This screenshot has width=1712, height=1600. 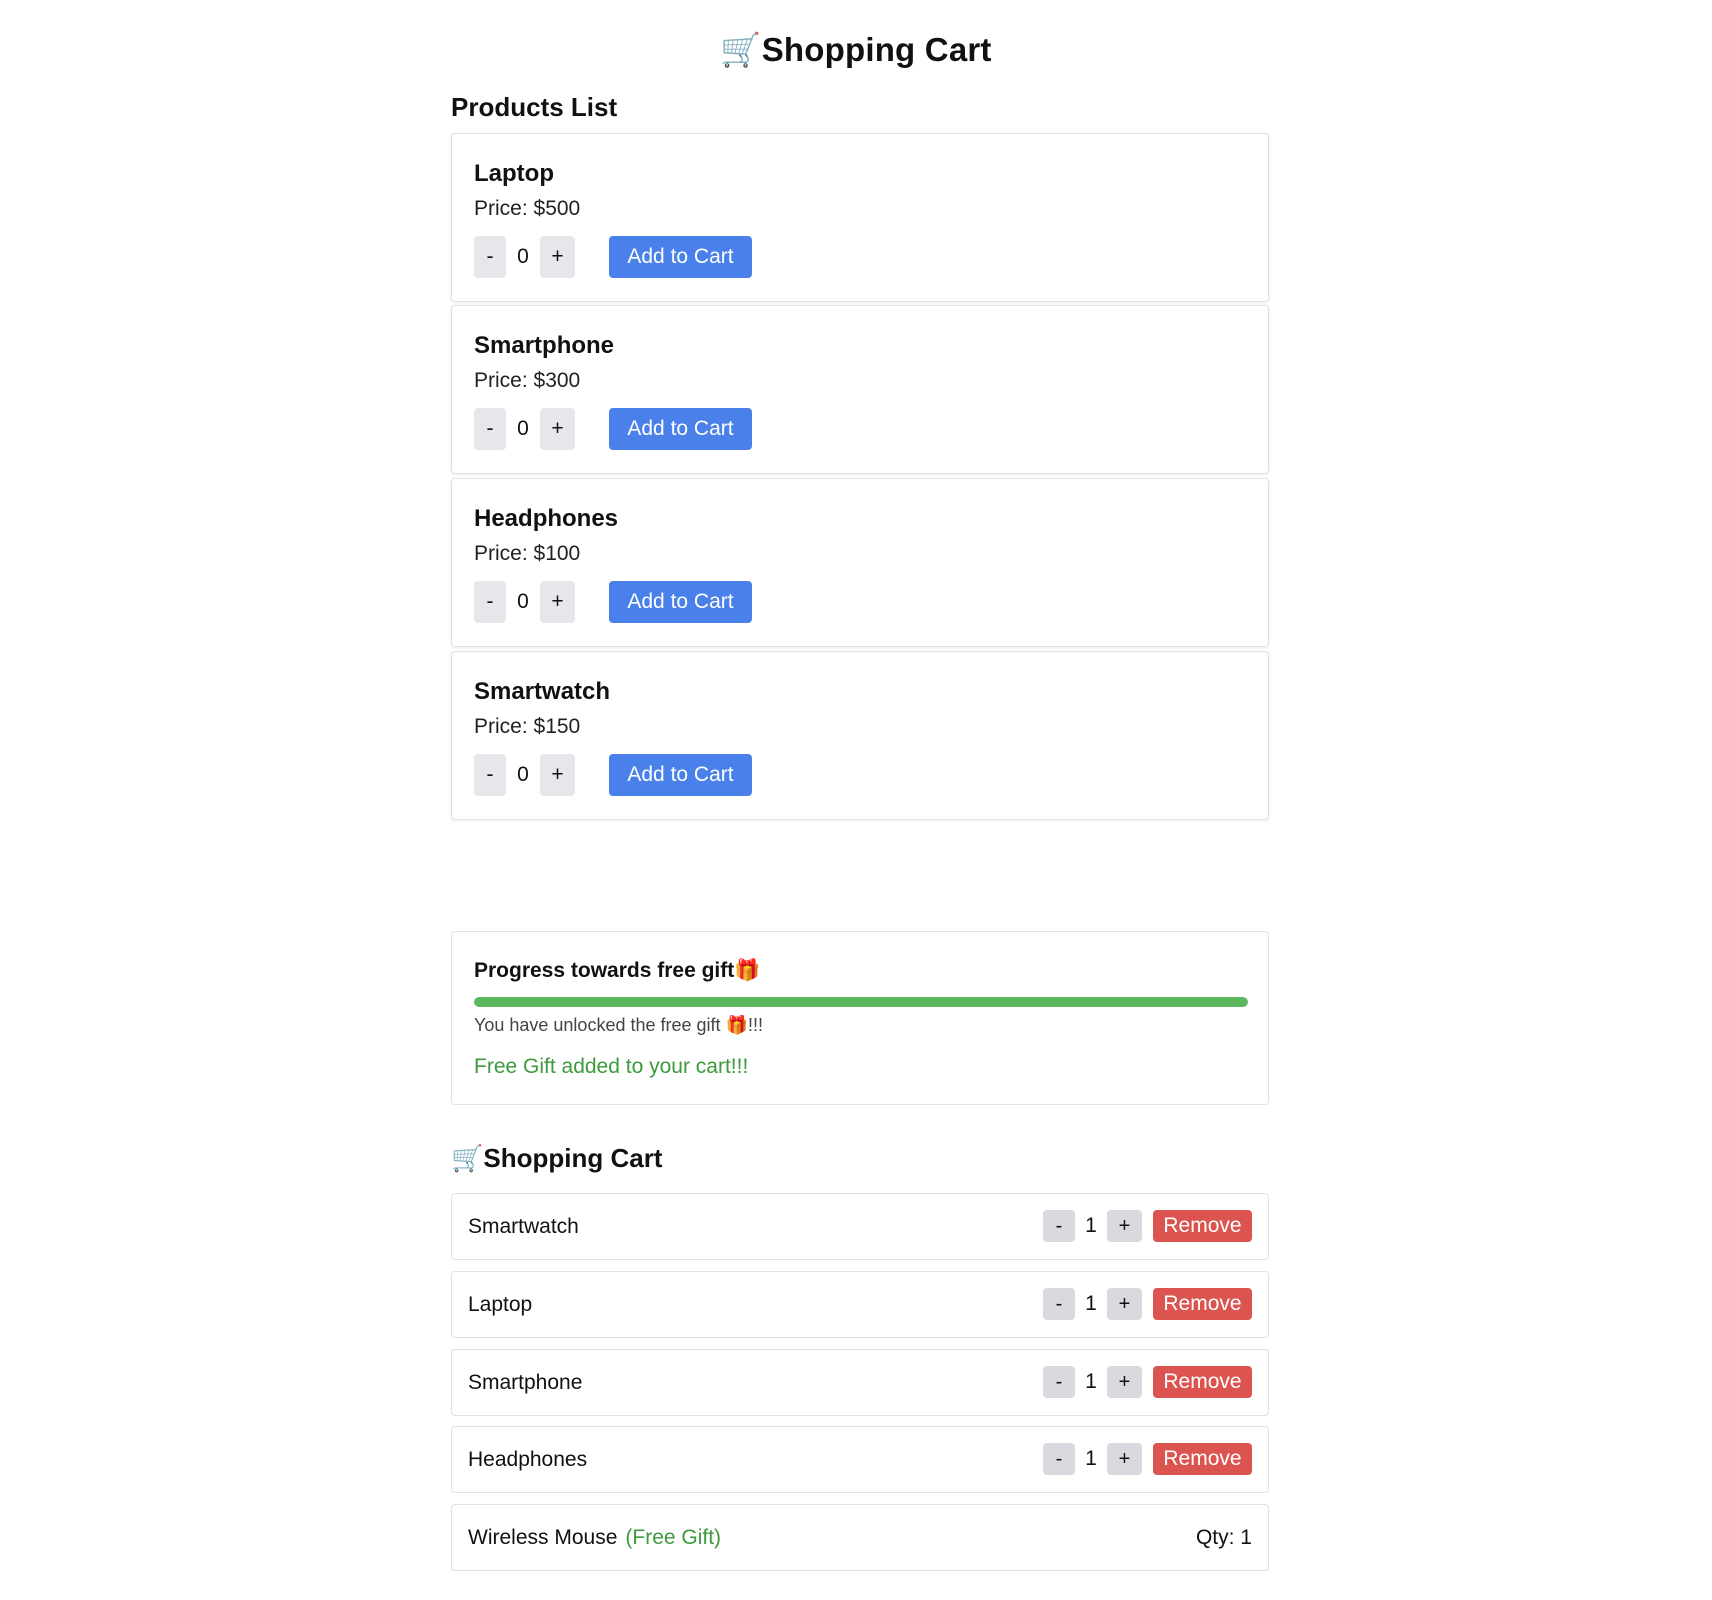 I want to click on product-card-smartphone: Smartphone Price: $300 - 0 + Add to Cart, so click(x=860, y=389).